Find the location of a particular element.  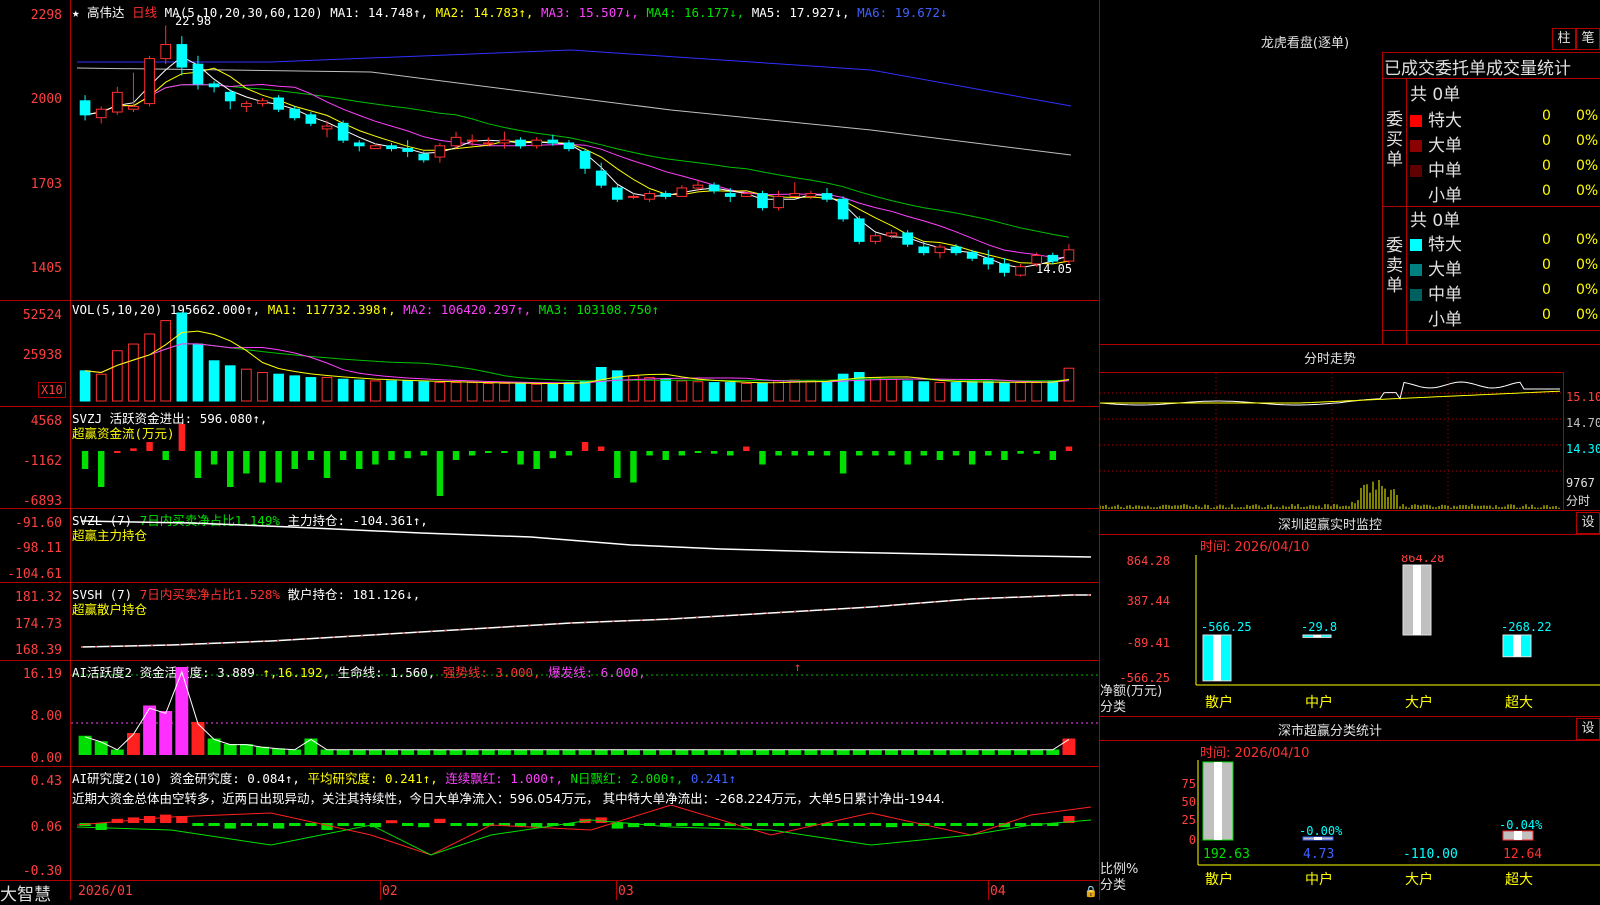

sell-percent: 0% is located at coordinates (1587, 290).